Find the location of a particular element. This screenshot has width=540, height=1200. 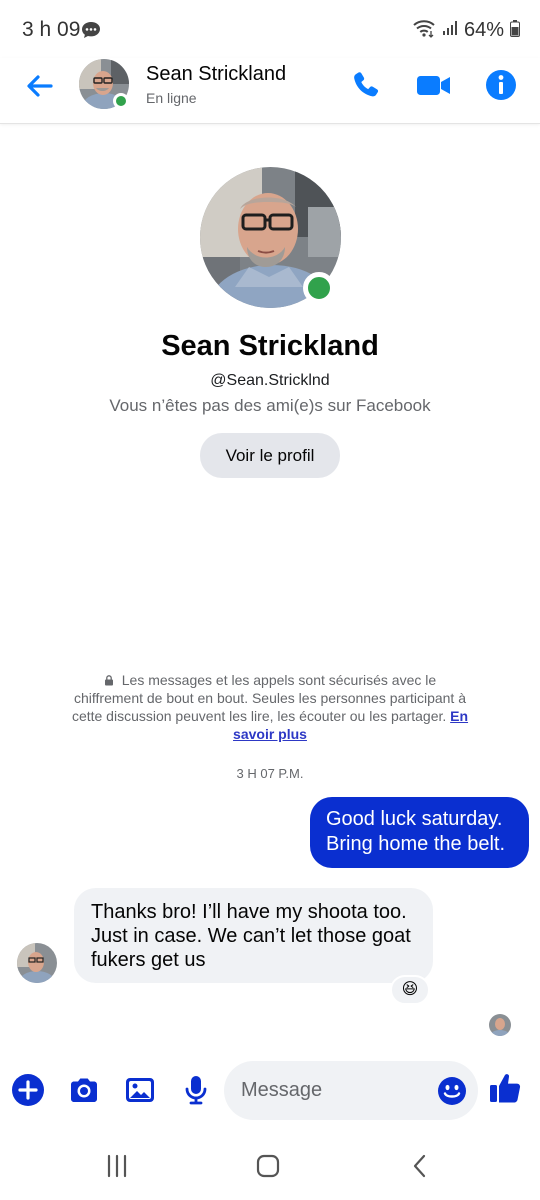

status-bar: 3 h 09 64% is located at coordinates (270, 29).